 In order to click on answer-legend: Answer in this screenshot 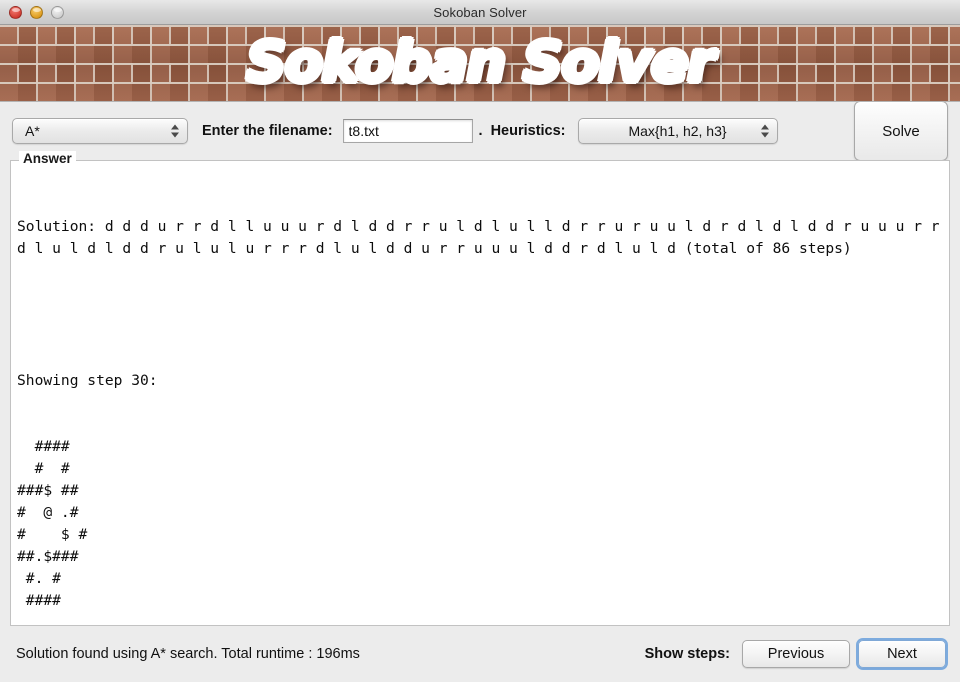, I will do `click(47, 158)`.